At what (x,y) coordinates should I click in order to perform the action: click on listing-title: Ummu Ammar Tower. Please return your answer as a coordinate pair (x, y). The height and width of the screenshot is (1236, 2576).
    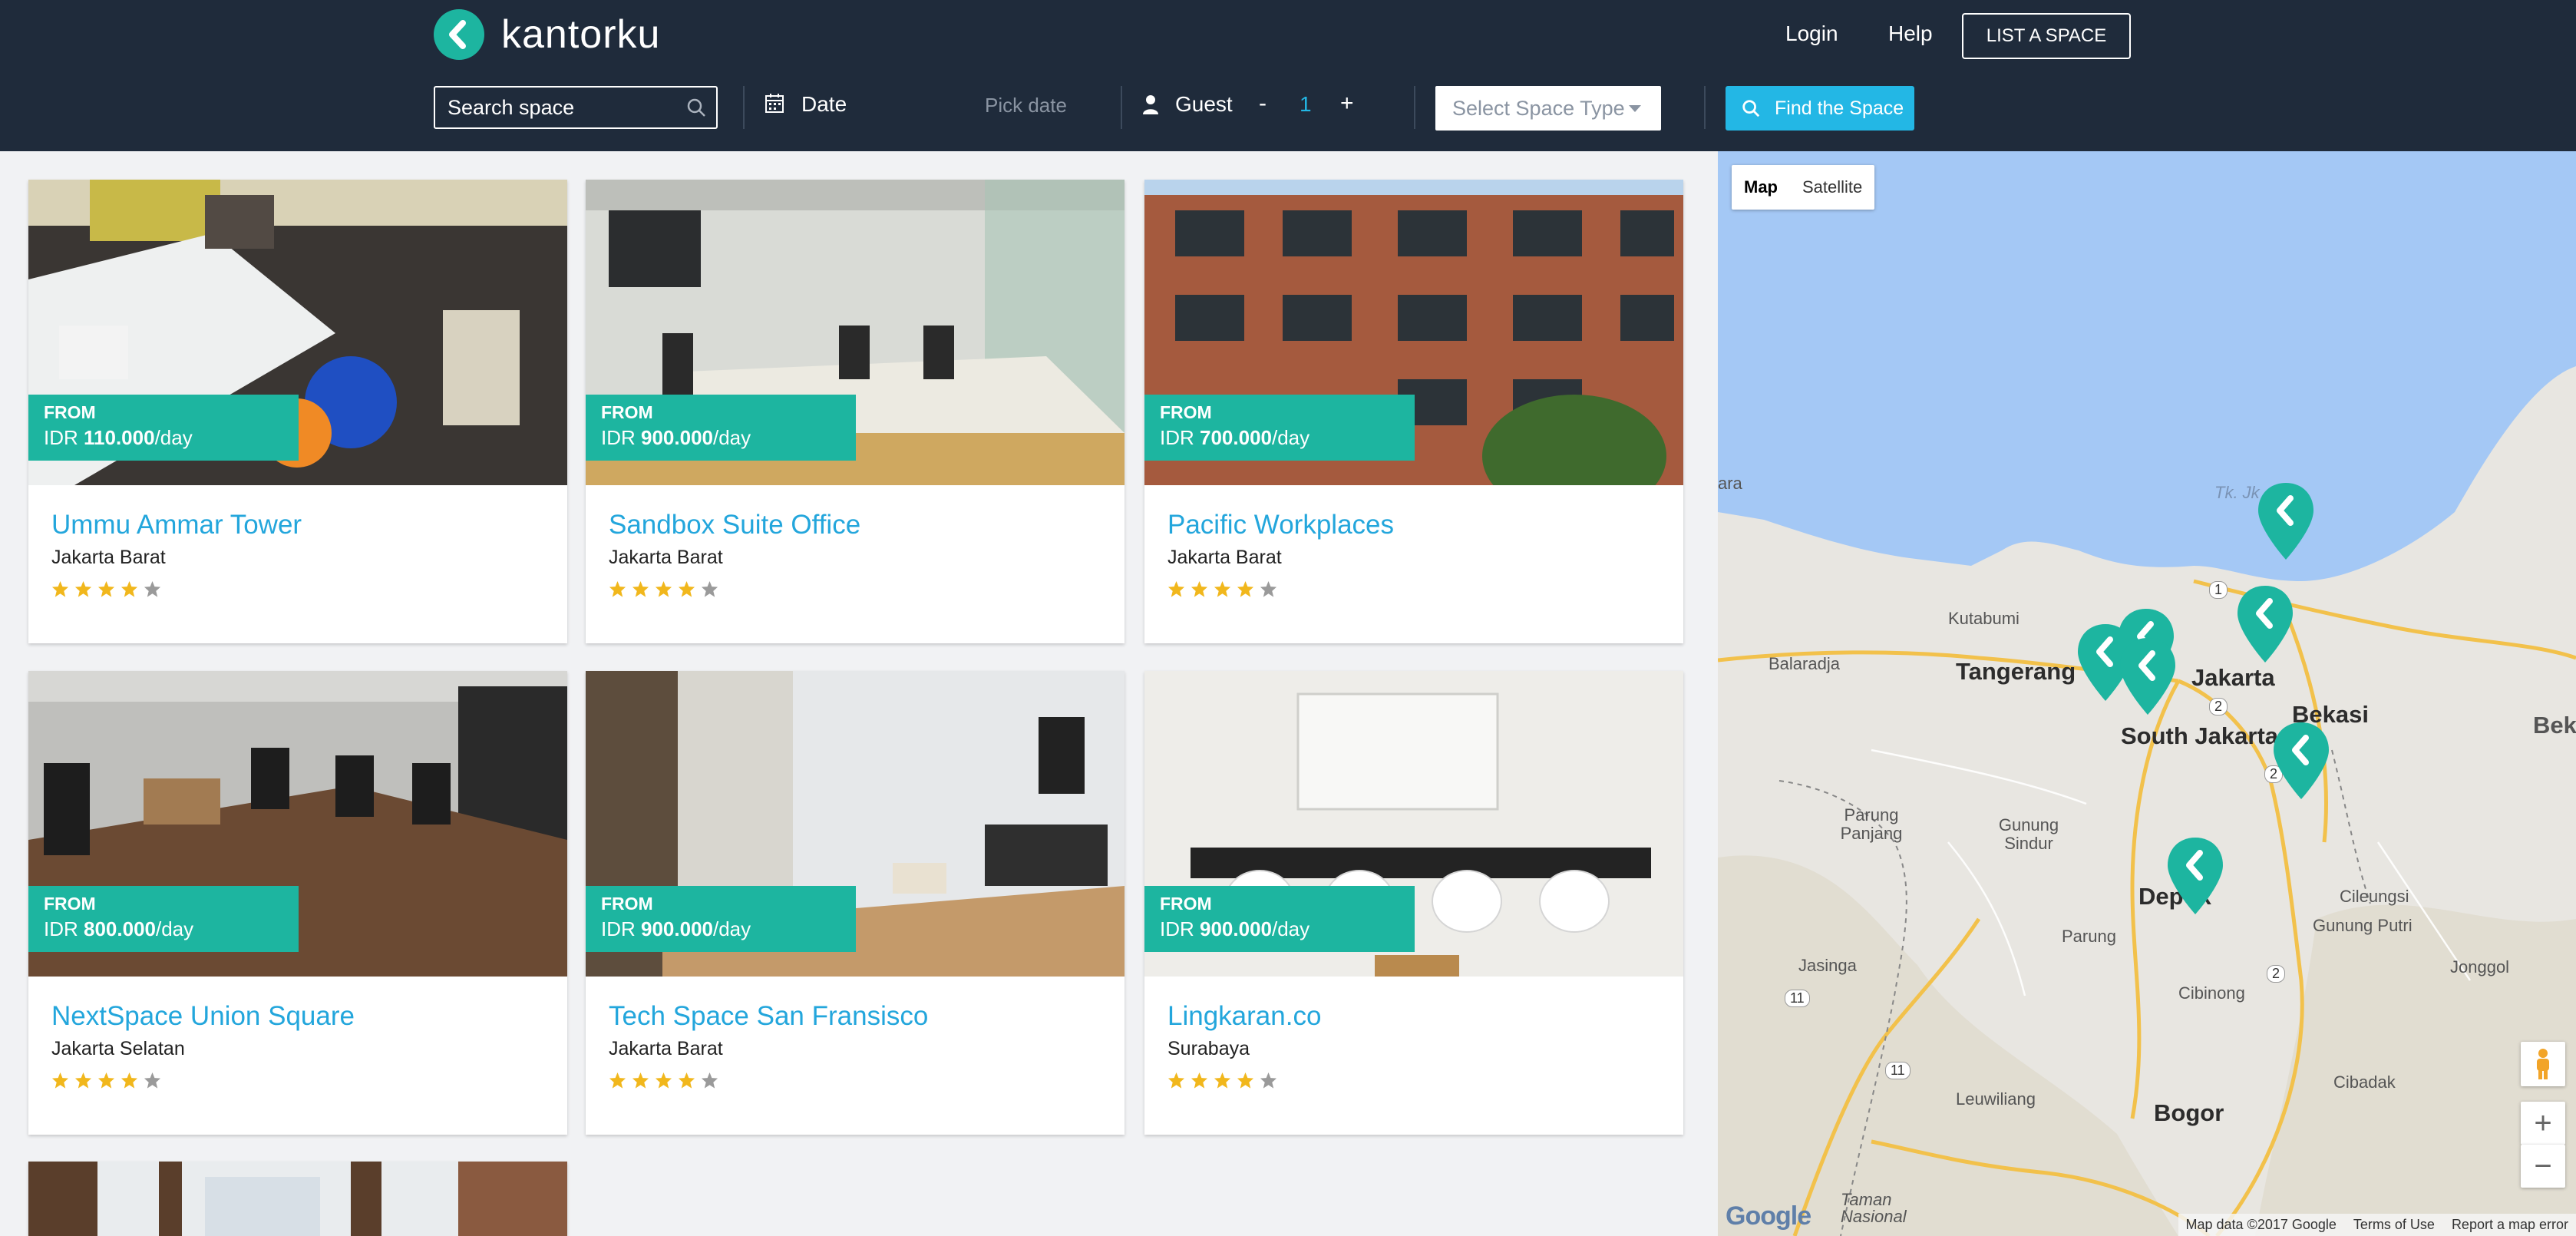
    Looking at the image, I should click on (176, 525).